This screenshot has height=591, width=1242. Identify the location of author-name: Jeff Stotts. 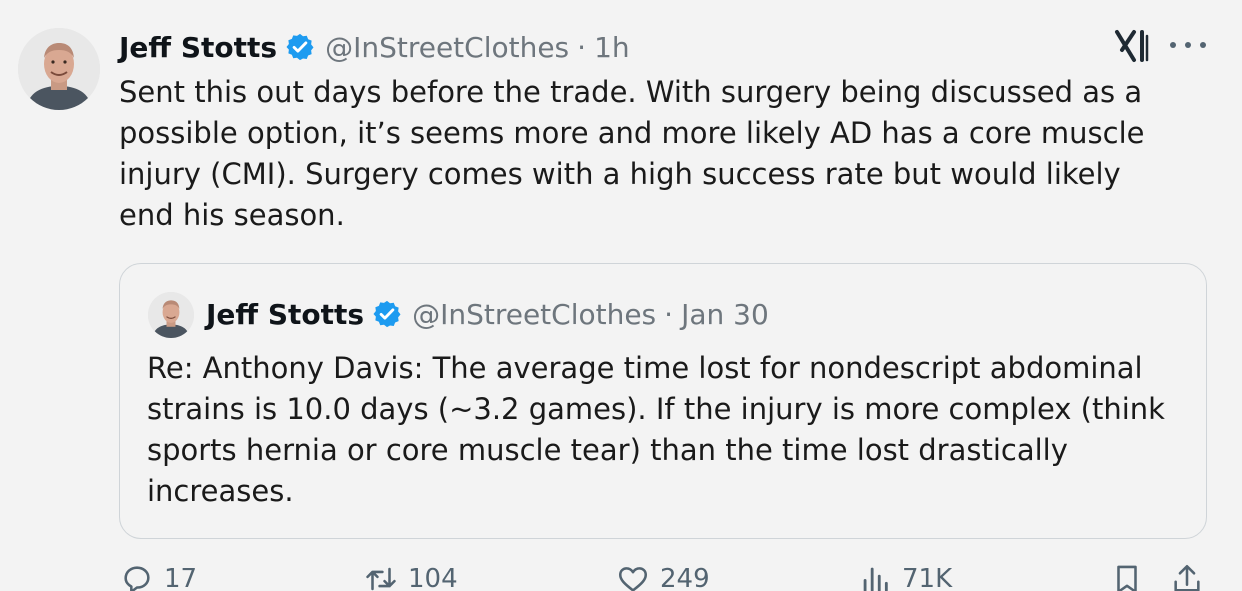
(198, 47).